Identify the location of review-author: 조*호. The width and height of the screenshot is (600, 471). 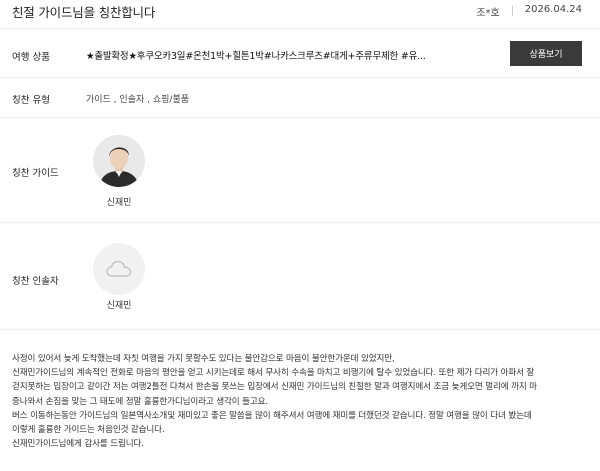
(488, 13).